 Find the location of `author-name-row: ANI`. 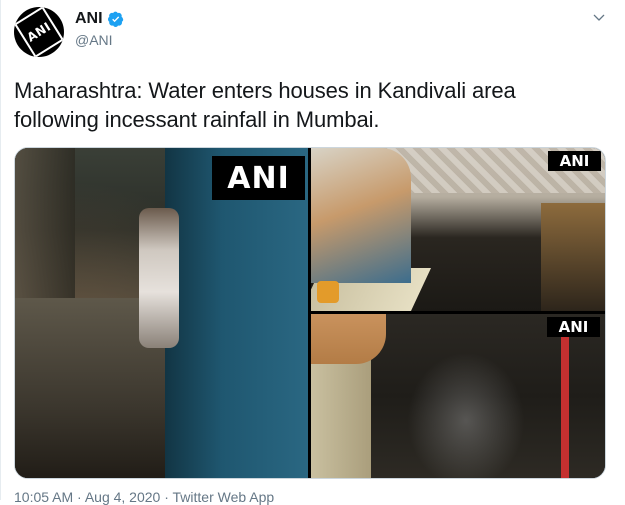

author-name-row: ANI is located at coordinates (99, 19).